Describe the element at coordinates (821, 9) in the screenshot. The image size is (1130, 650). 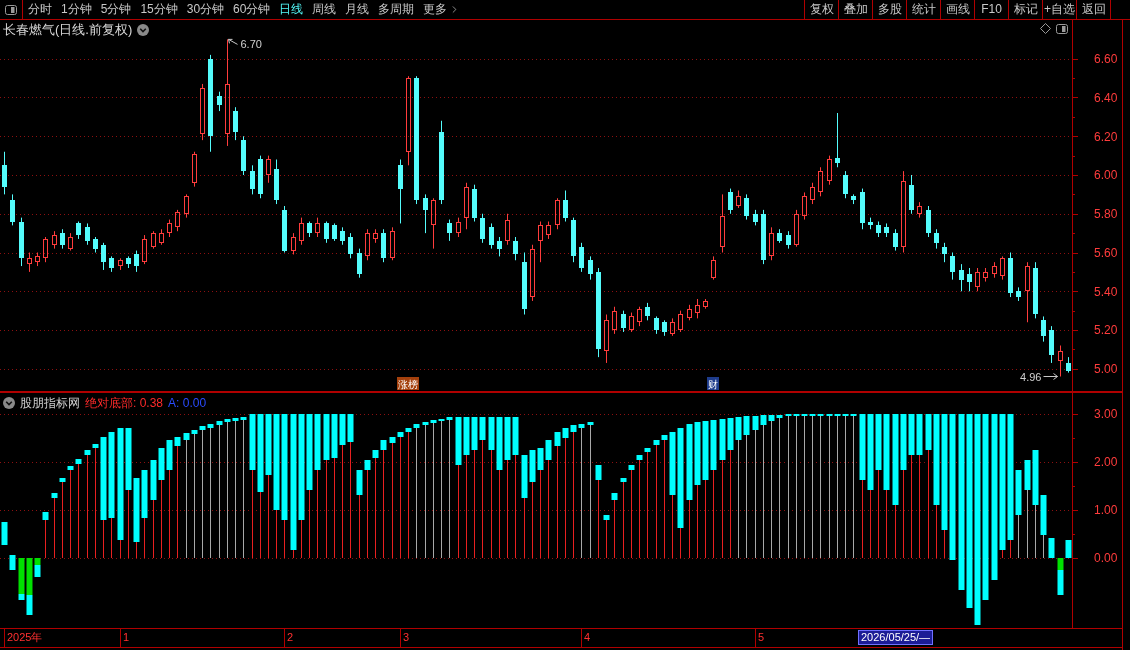
I see `toolbar-action-button: 复权` at that location.